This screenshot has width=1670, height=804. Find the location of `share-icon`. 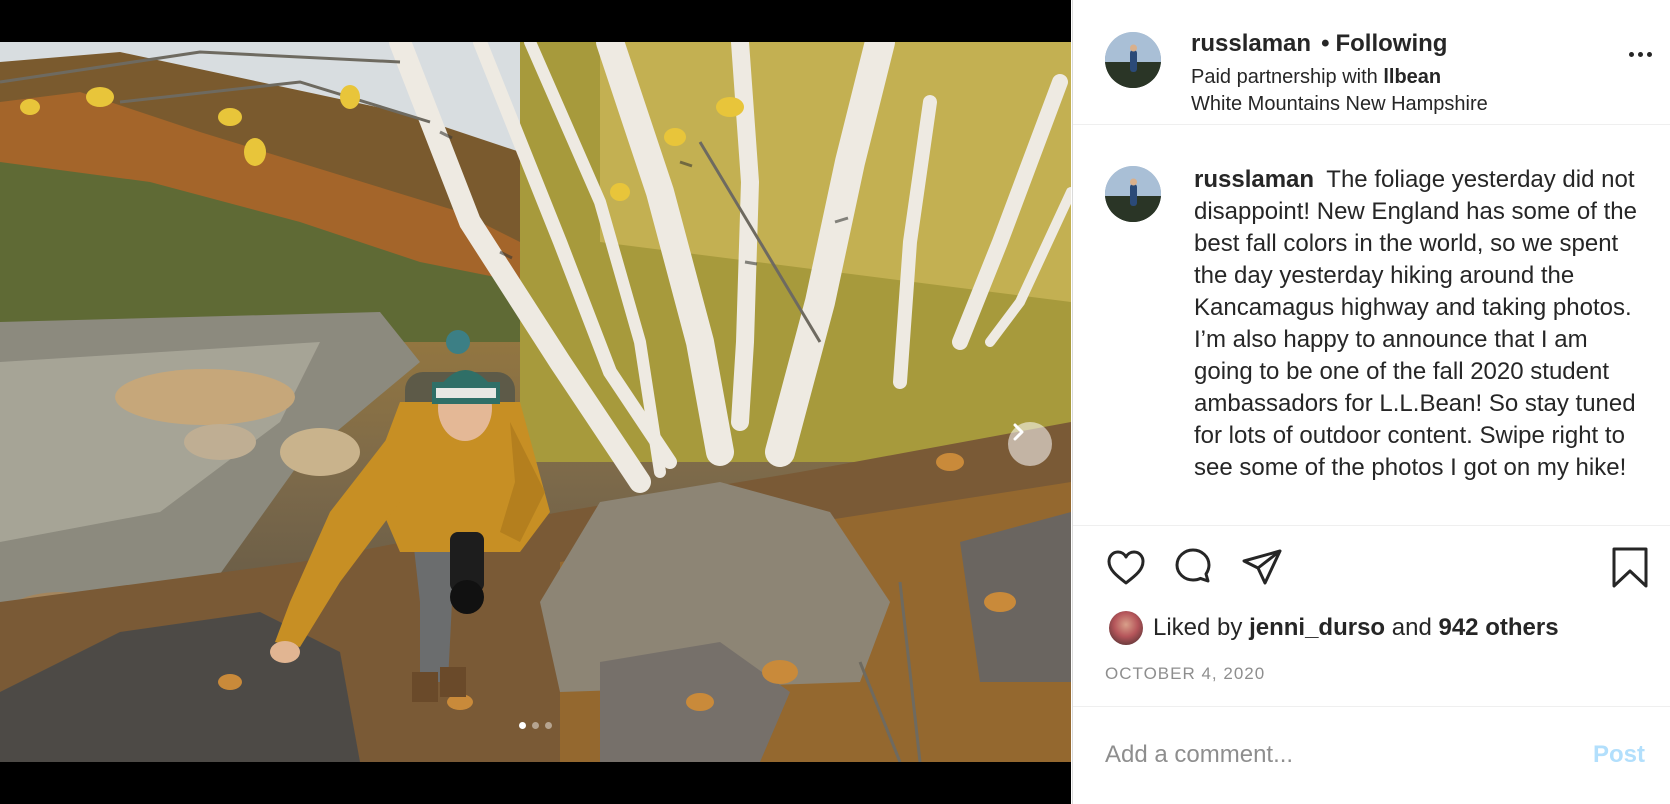

share-icon is located at coordinates (1262, 567).